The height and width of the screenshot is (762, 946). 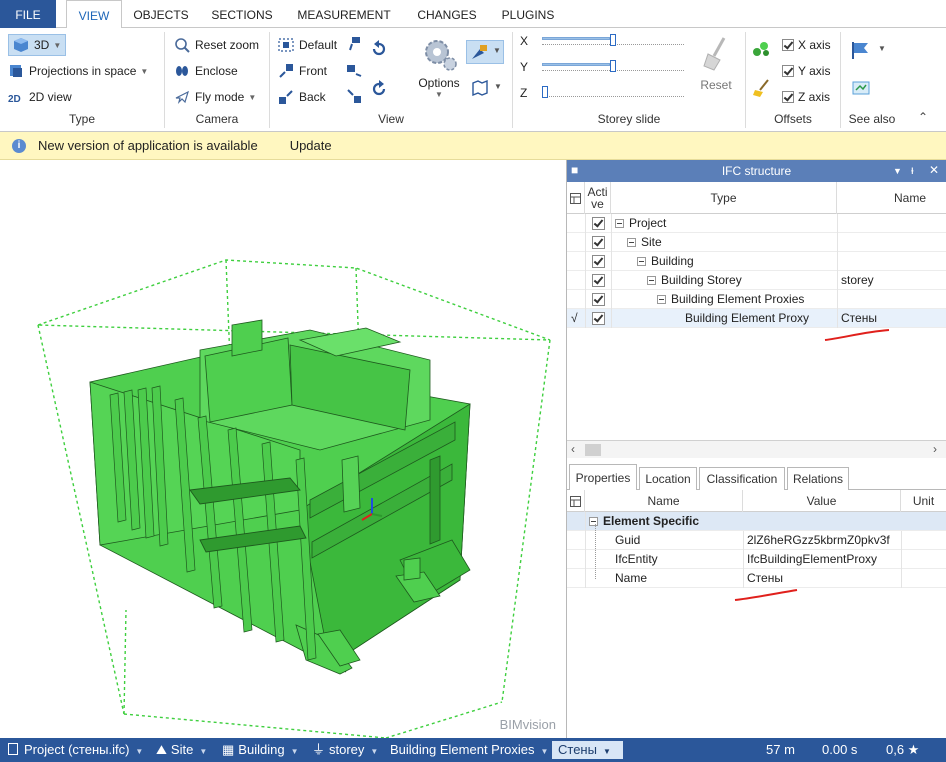 What do you see at coordinates (613, 68) in the screenshot?
I see `slider-y` at bounding box center [613, 68].